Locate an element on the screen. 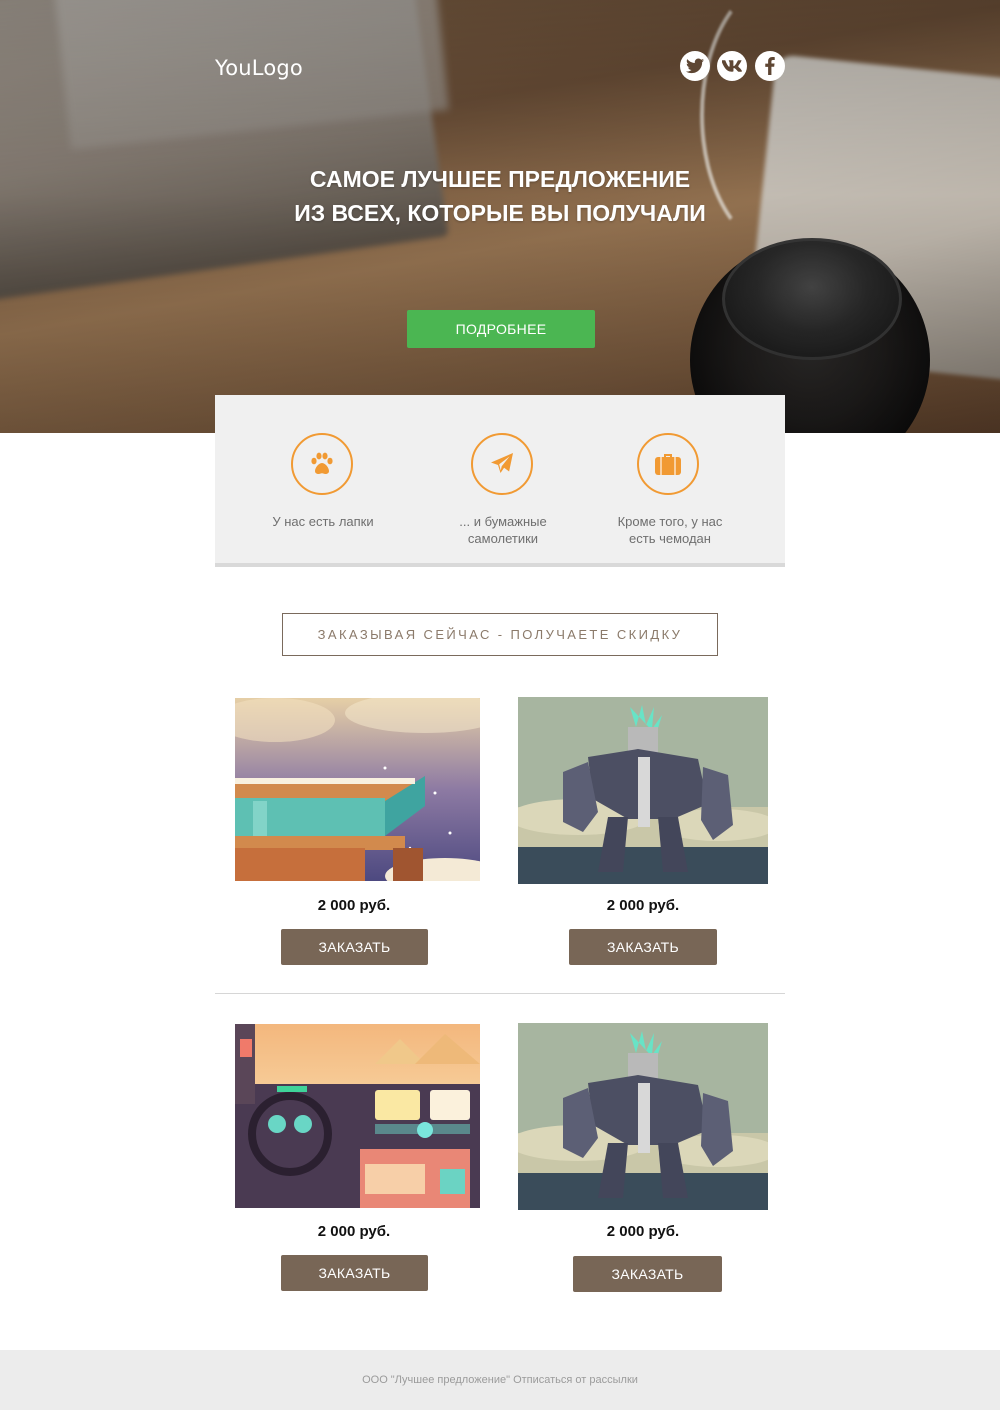  product-image-car-dashboard is located at coordinates (357, 1116).